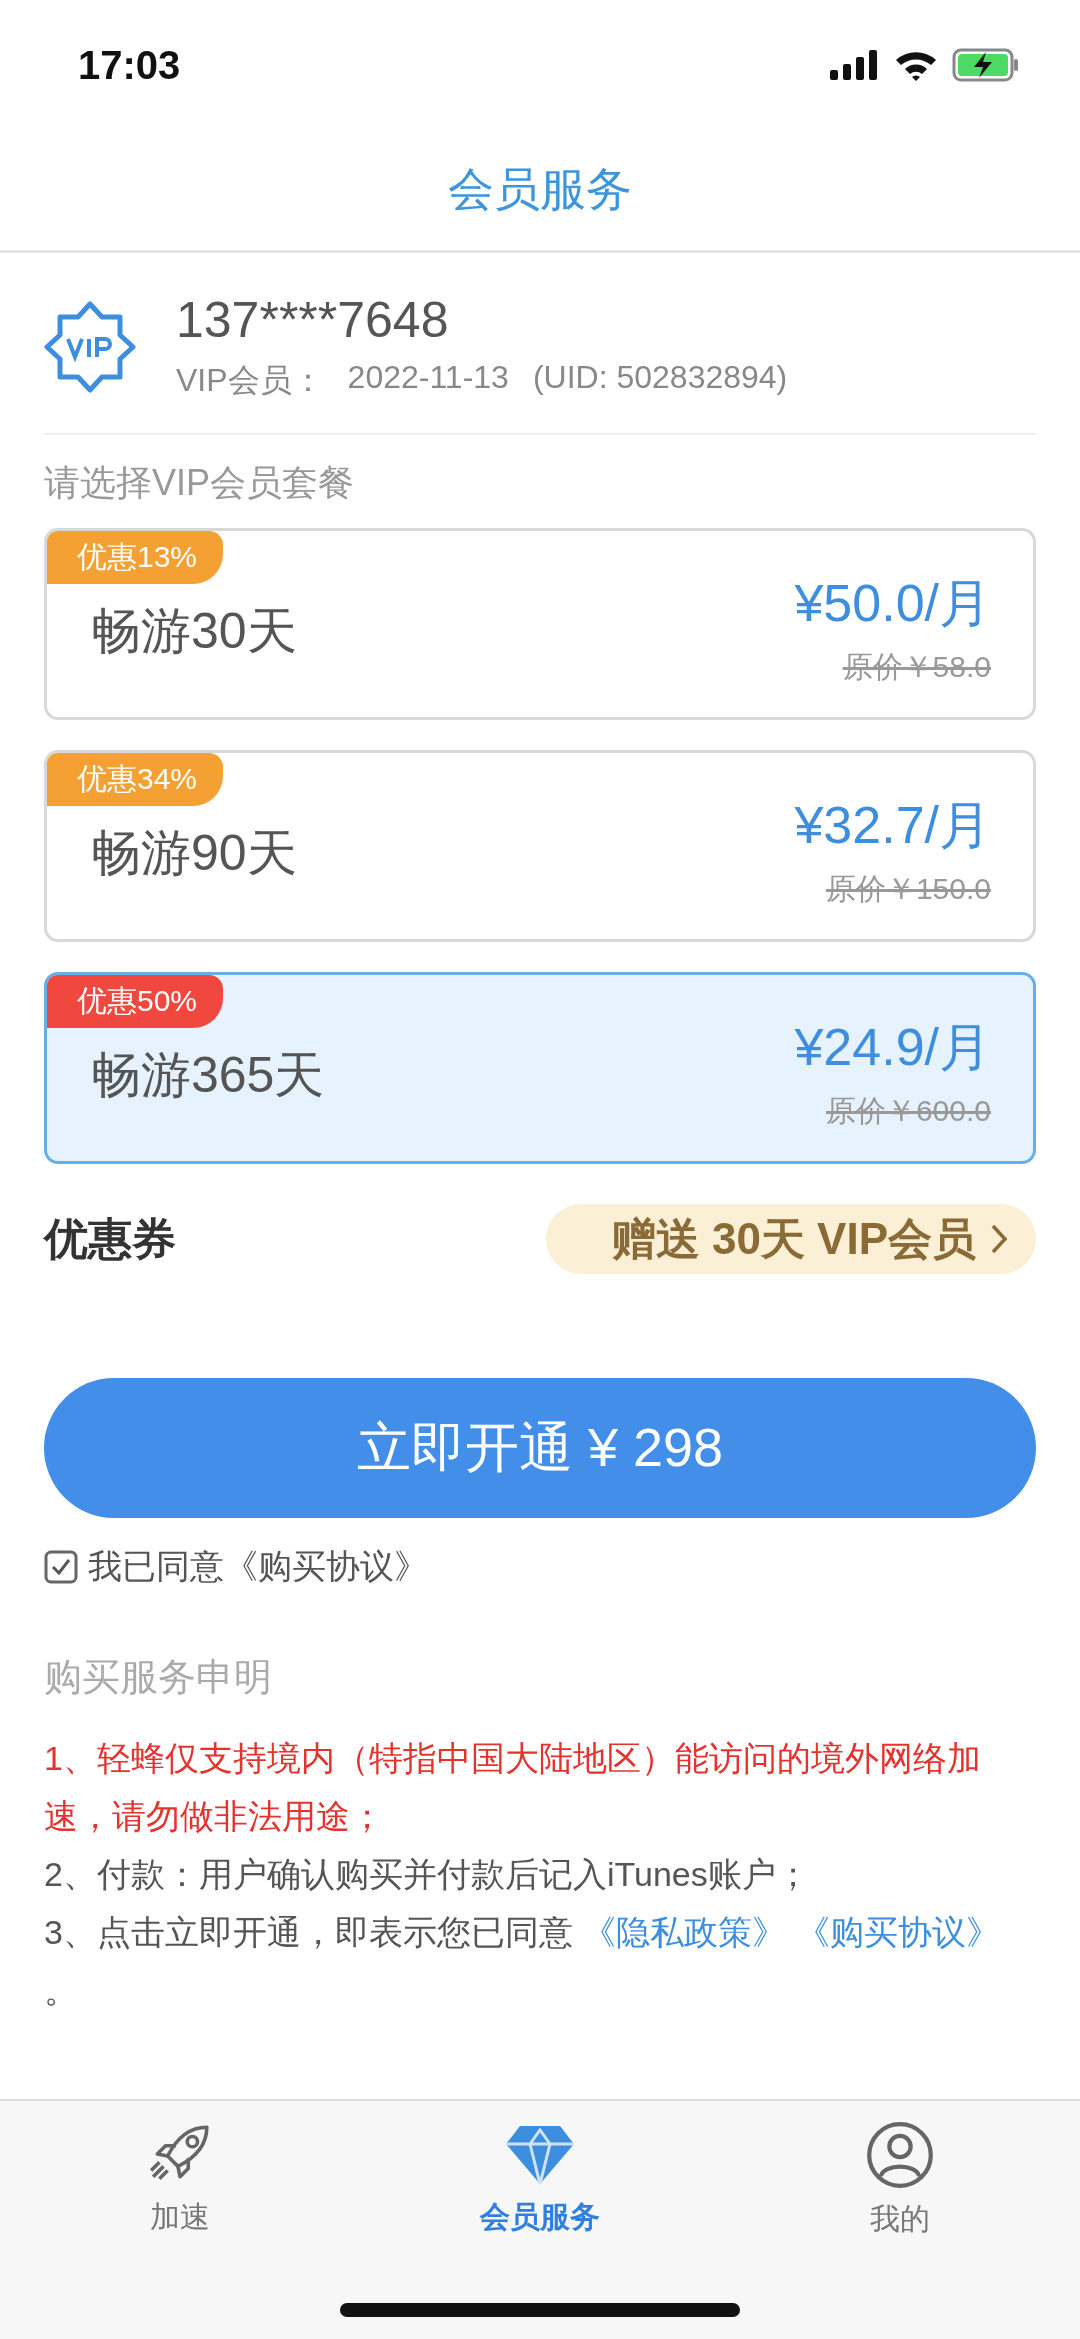 Image resolution: width=1080 pixels, height=2339 pixels. What do you see at coordinates (428, 378) in the screenshot?
I see `expiry-date: 2022-11-13` at bounding box center [428, 378].